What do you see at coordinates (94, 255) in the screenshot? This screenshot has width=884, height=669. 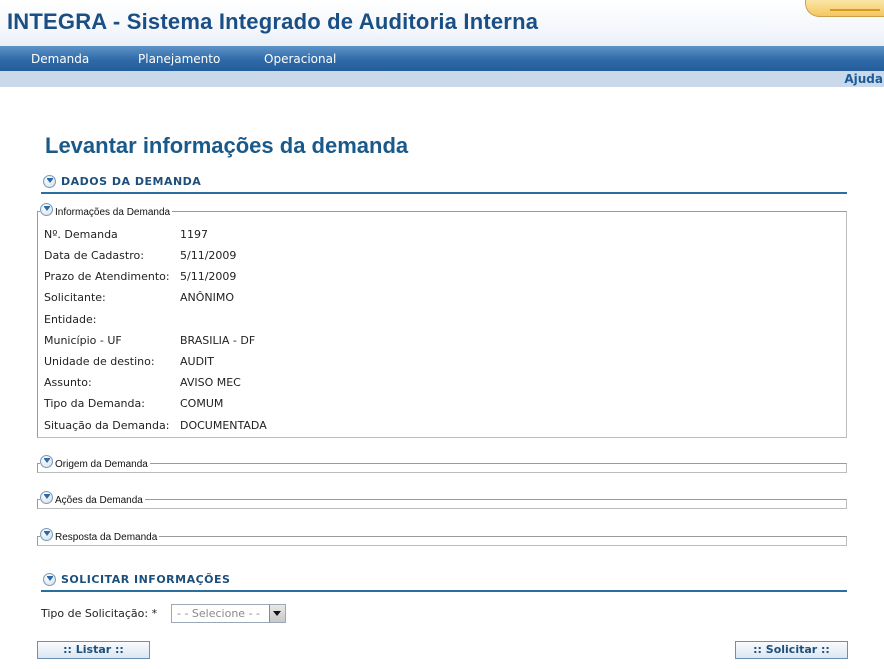 I see `field-label: Data de Cadastro:` at bounding box center [94, 255].